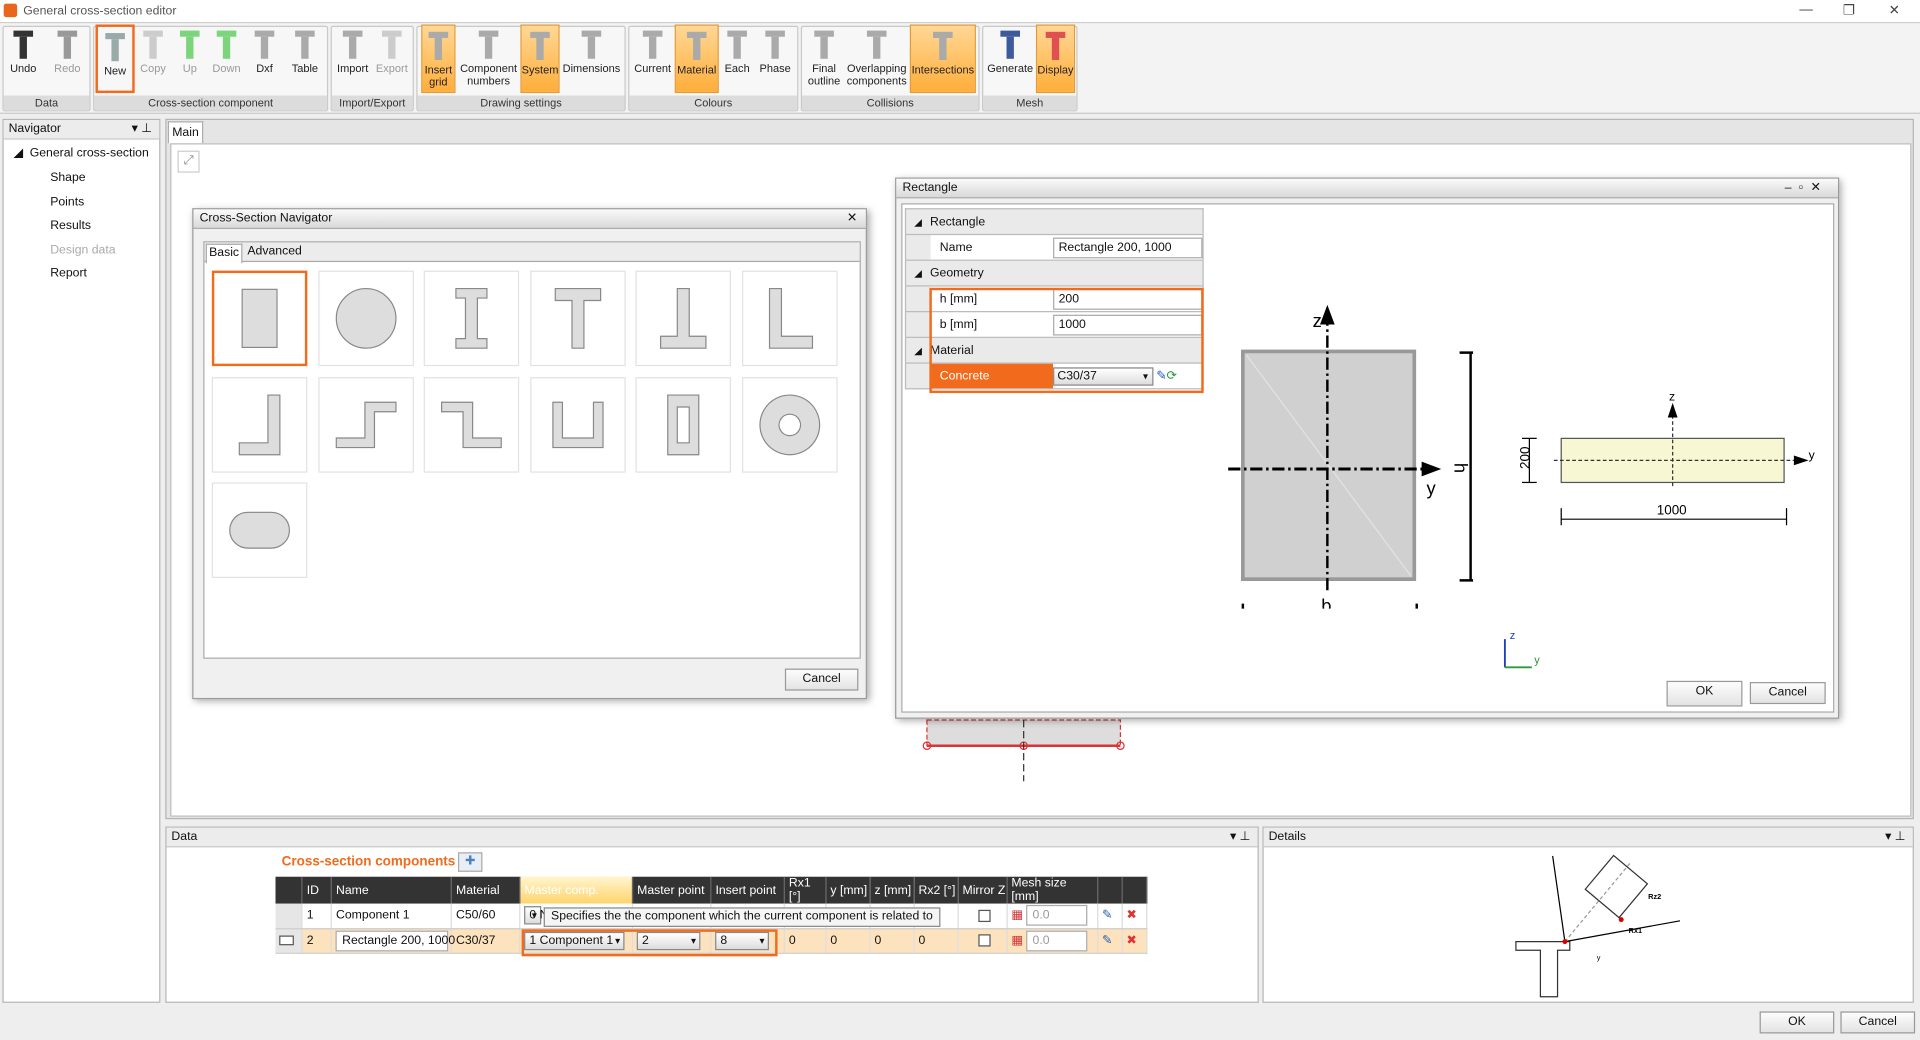 This screenshot has height=1040, width=1920. Describe the element at coordinates (936, 890) in the screenshot. I see `column-header: Rx2 [°]` at that location.